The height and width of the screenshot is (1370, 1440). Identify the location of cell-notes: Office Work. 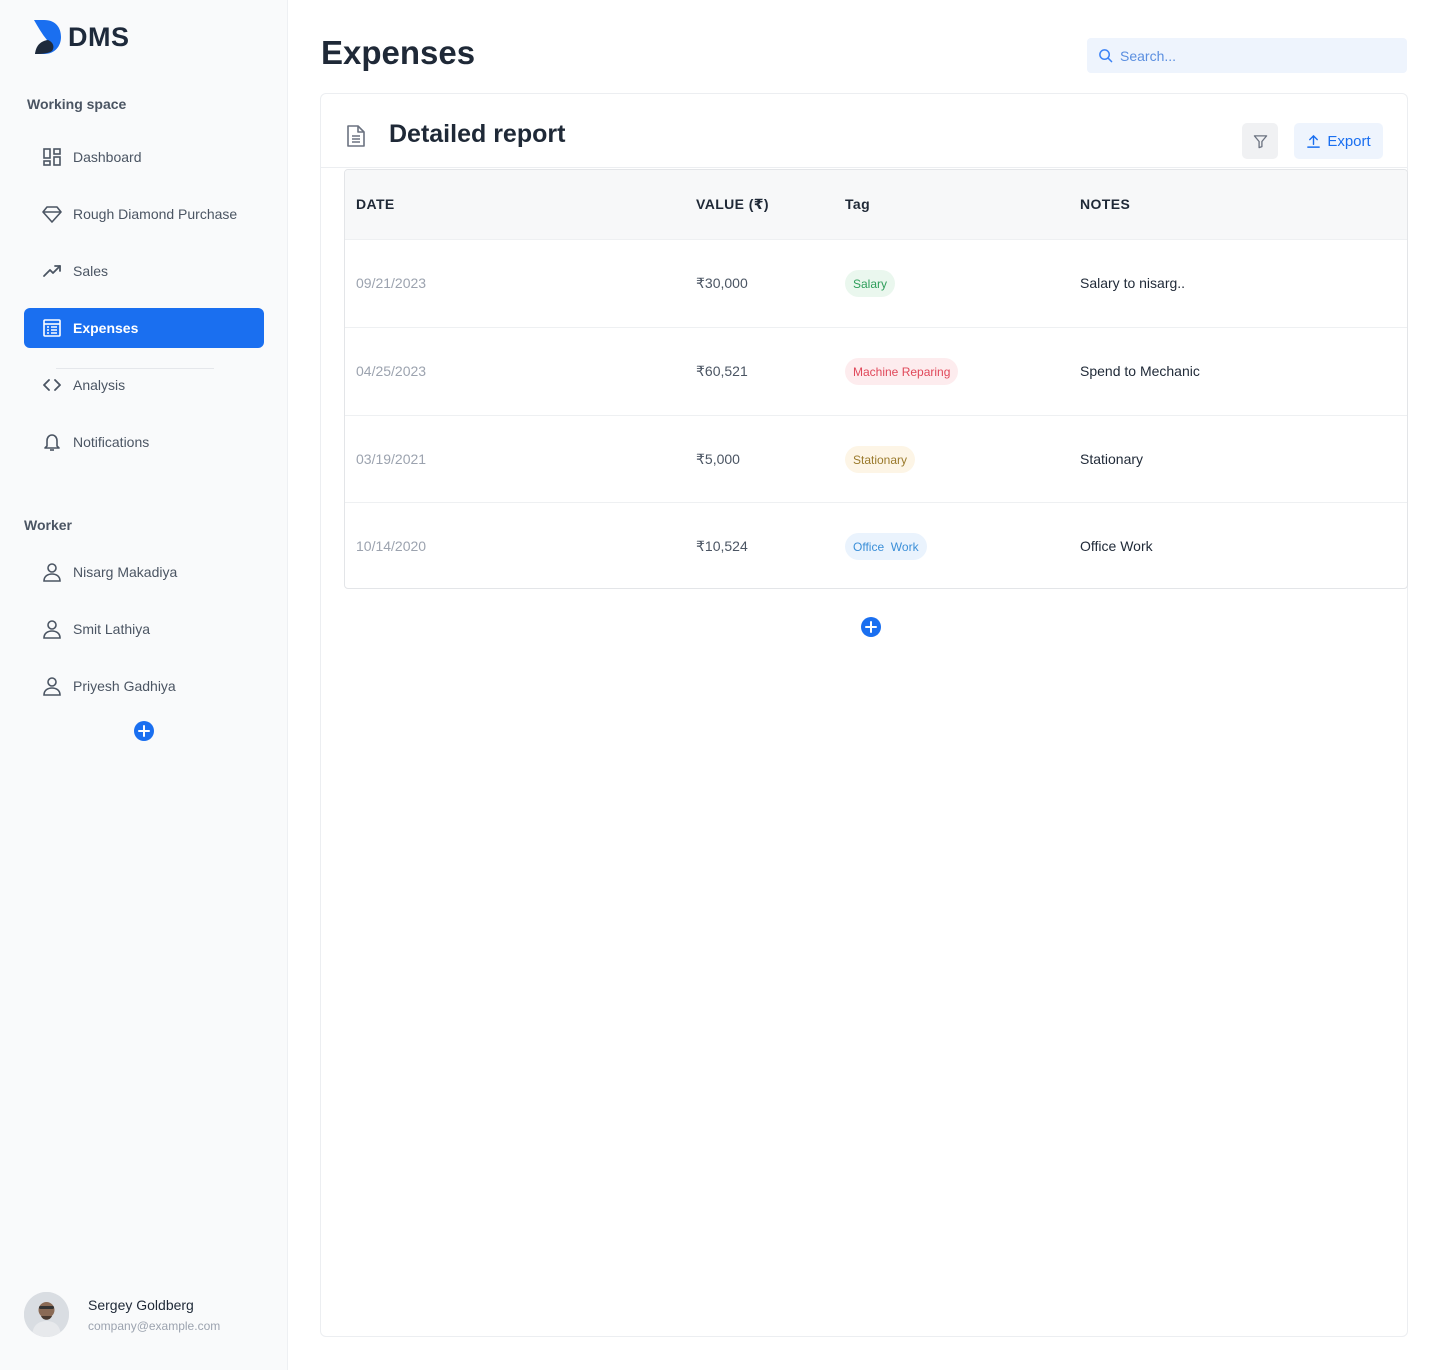
(1116, 546).